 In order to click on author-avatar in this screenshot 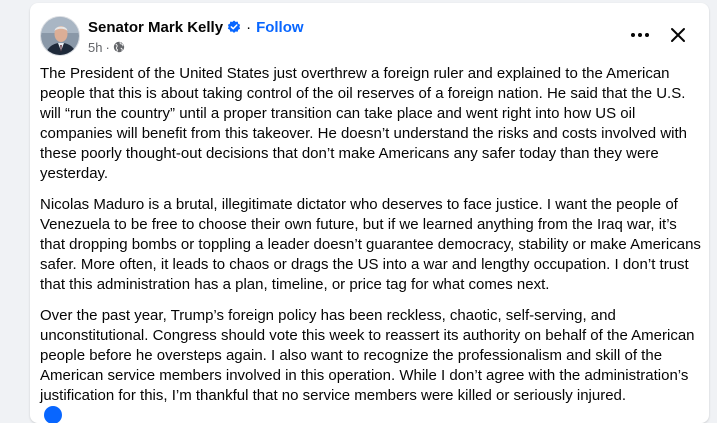, I will do `click(60, 36)`.